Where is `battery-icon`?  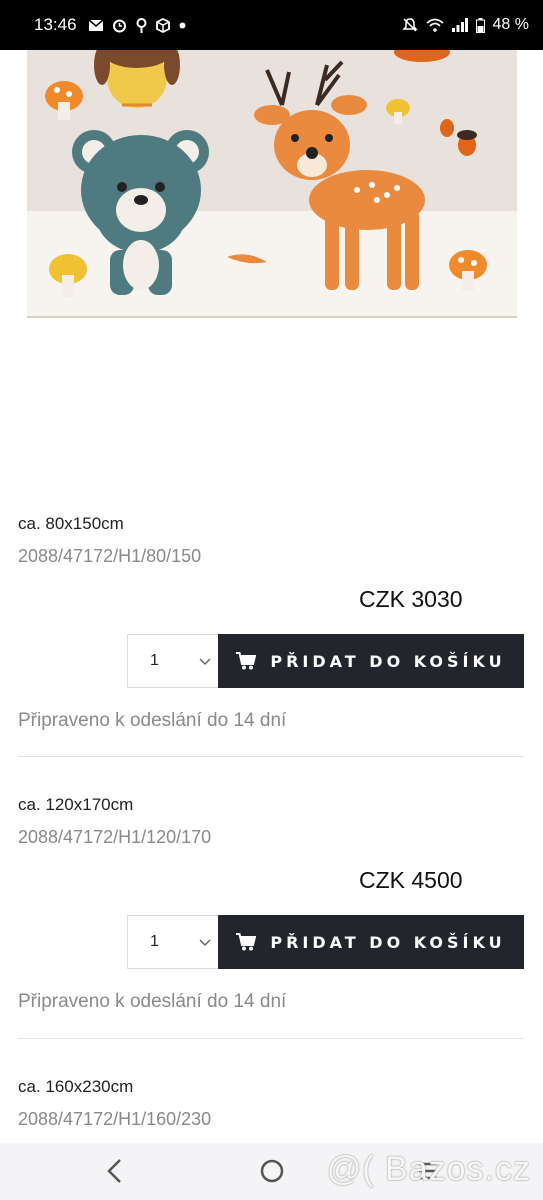
battery-icon is located at coordinates (480, 25).